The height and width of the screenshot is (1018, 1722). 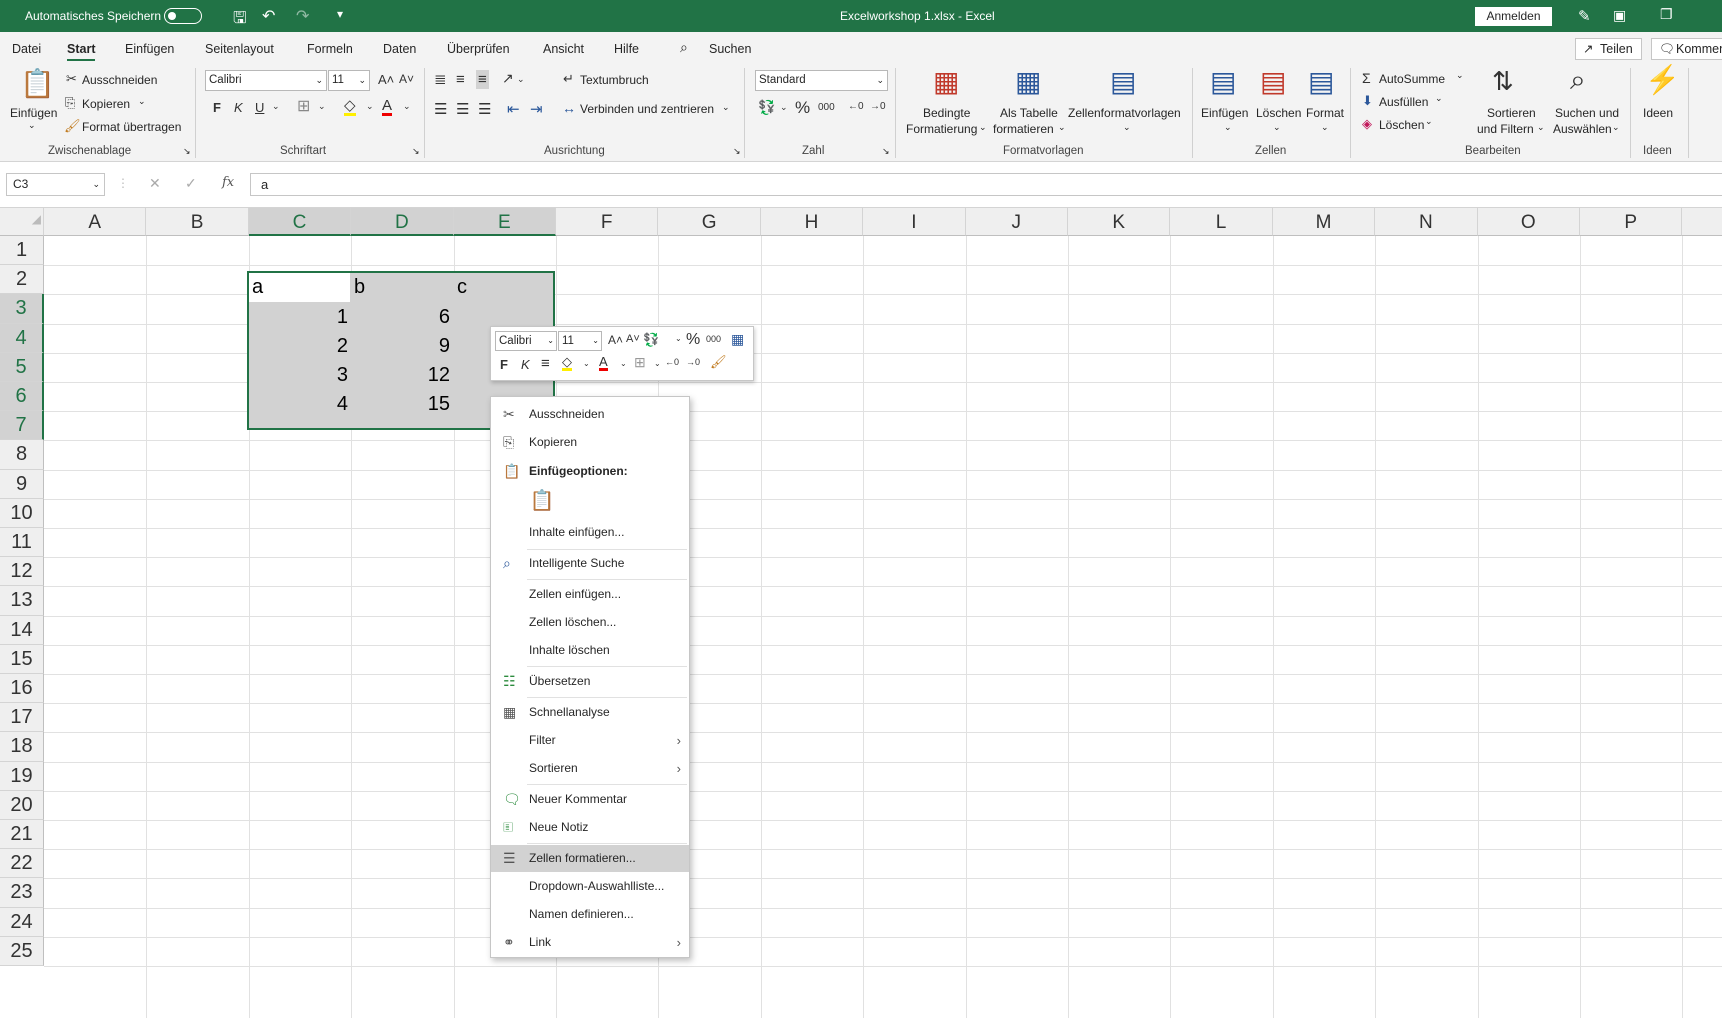 What do you see at coordinates (22, 572) in the screenshot?
I see `row-header: 12` at bounding box center [22, 572].